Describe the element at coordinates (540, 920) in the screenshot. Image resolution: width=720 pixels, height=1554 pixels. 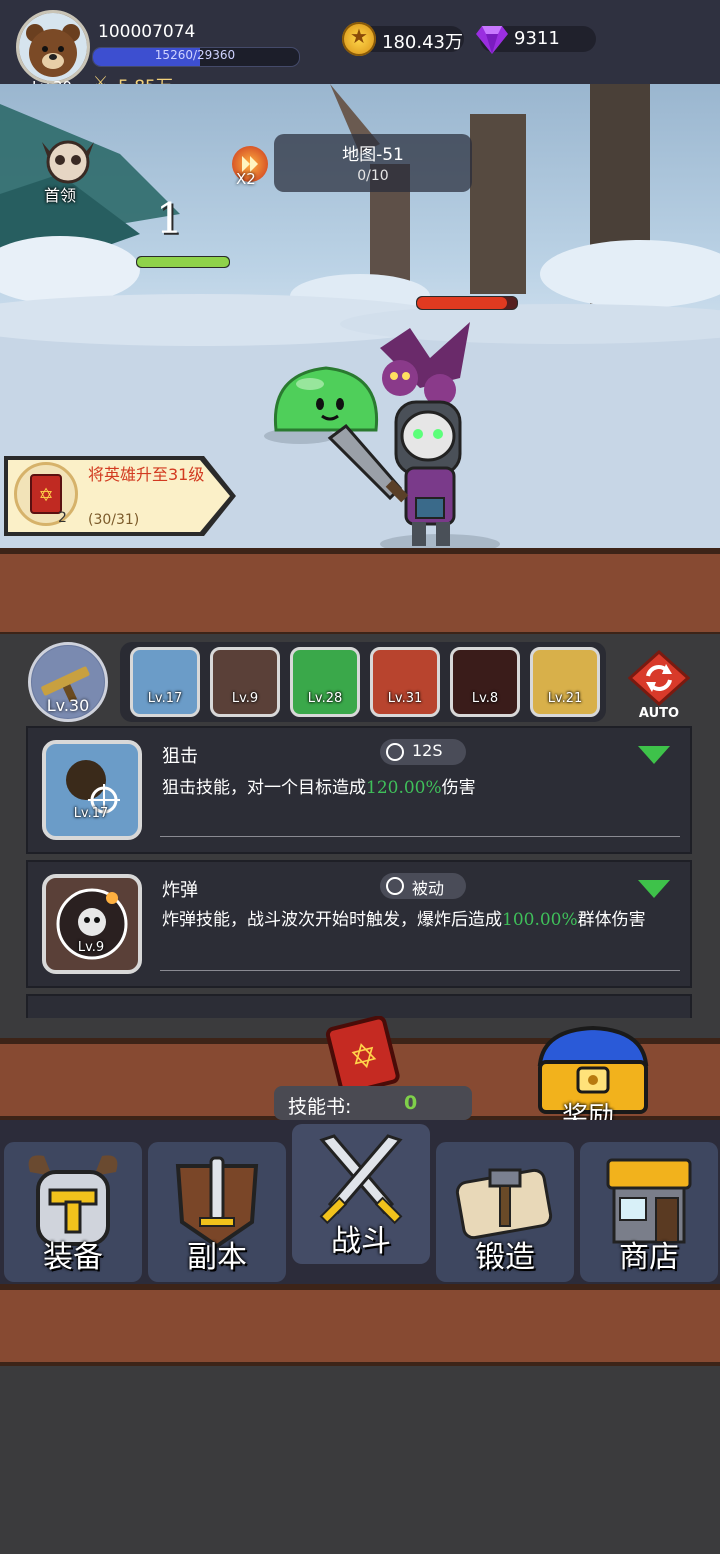
I see `desc-value: 100.00%` at that location.